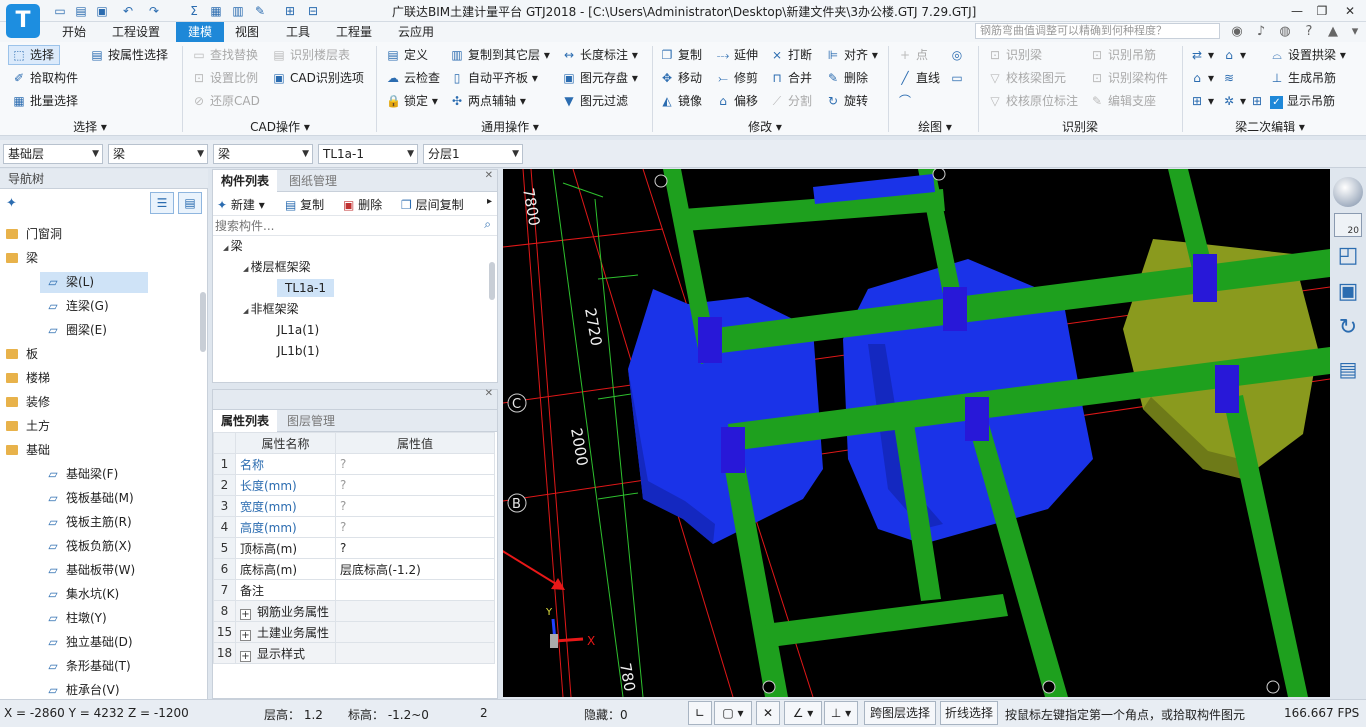 The width and height of the screenshot is (1366, 727). I want to click on sidebar-item: ▱ 连梁(G), so click(100, 306).